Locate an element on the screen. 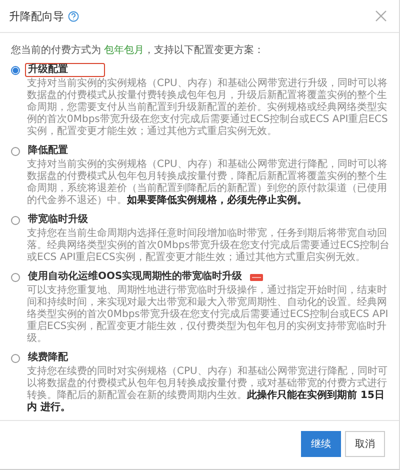  option-description: 支持对当前实例的实例规格（CPU、内存）和基础公网带宽进行升级，同时可以将数据盘的付费模式从按量付费转换成包年包月，升级后新配置将覆盖实例的整个生命周期，您需要支付从当前配置到升级新配置的差价。实例规格或经典网络类型实例的首次0Mbps带宽升级在您支付完成后需要通过ECS控制台或ECS API重启ECS实例，配置变更才能生效；通过其他方式重启实例无效。 is located at coordinates (208, 108).